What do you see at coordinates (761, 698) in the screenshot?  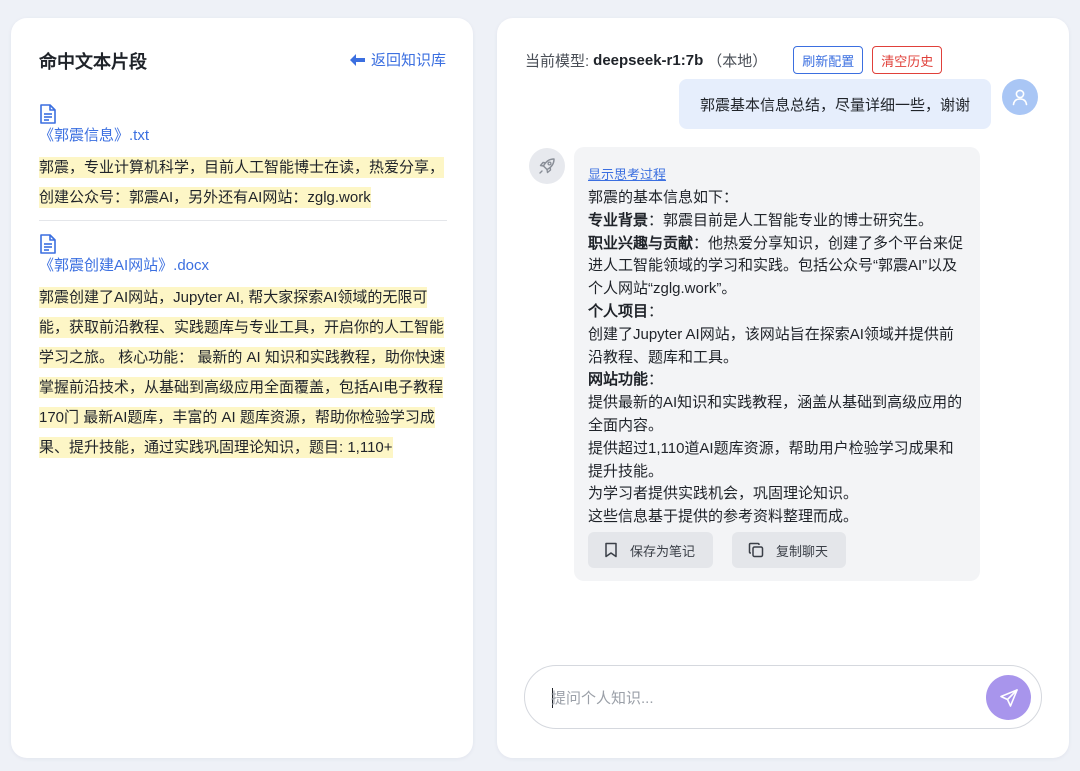 I see `question-input` at bounding box center [761, 698].